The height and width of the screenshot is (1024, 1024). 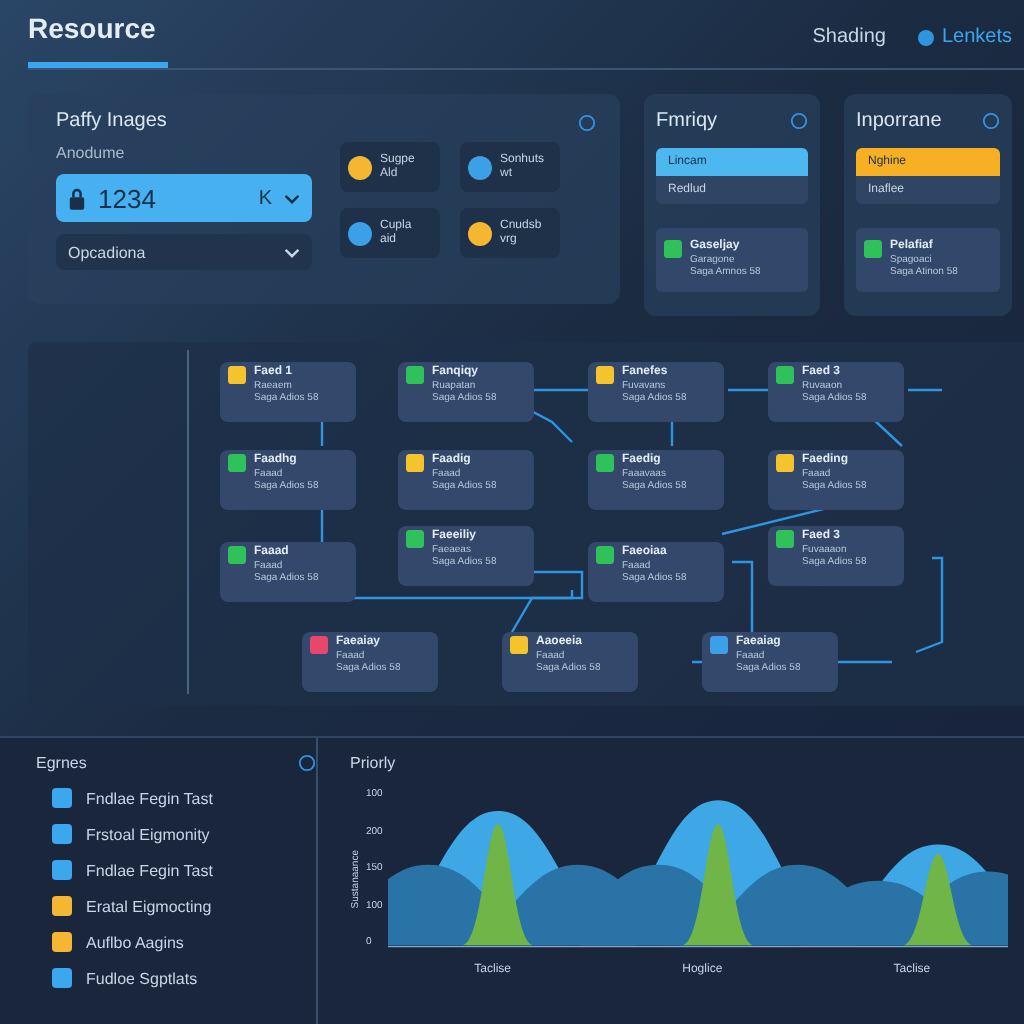 I want to click on header-link: Shading, so click(x=849, y=37).